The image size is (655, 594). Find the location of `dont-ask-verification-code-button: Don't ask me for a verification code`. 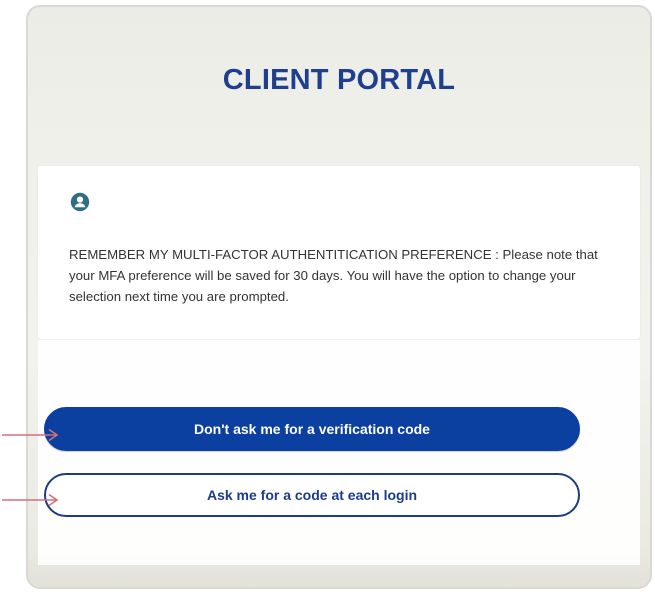

dont-ask-verification-code-button: Don't ask me for a verification code is located at coordinates (312, 429).